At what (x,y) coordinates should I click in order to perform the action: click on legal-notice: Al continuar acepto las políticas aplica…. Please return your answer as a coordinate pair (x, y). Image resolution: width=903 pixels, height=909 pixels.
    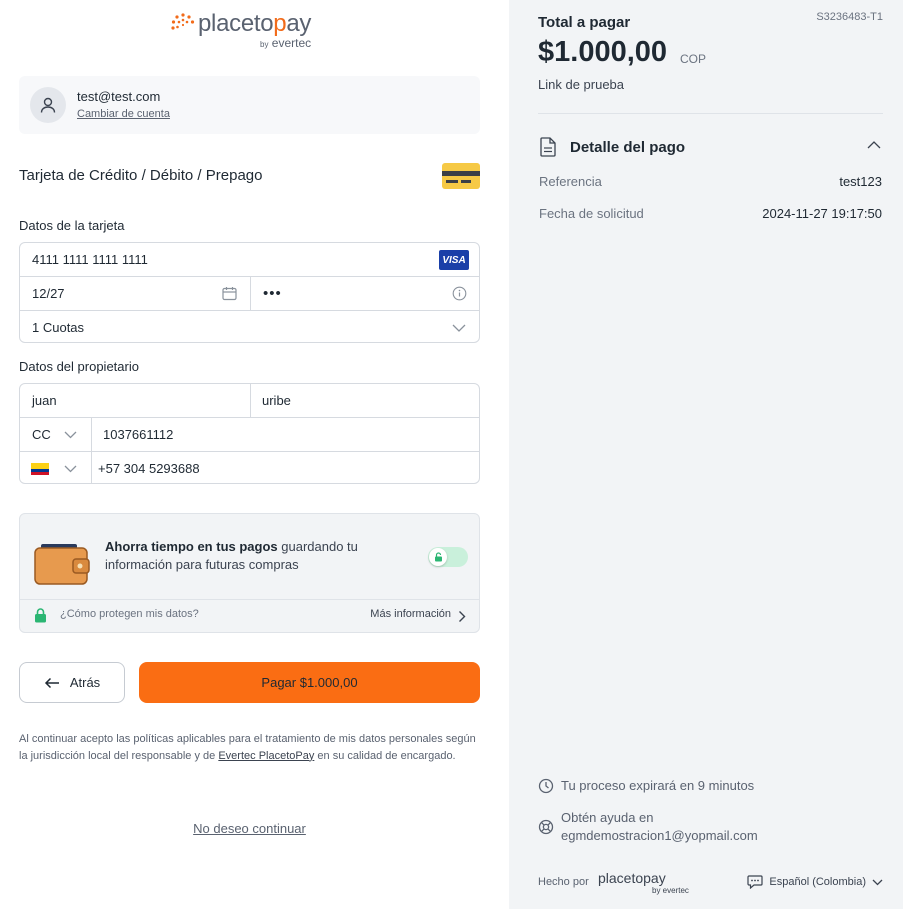
    Looking at the image, I should click on (247, 747).